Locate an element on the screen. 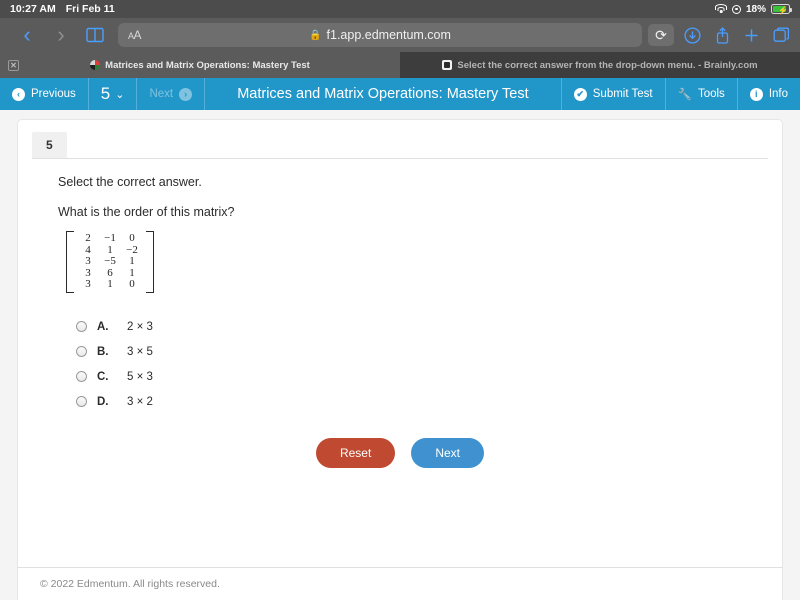 This screenshot has height=600, width=800. next-question-button: Next is located at coordinates (448, 452).